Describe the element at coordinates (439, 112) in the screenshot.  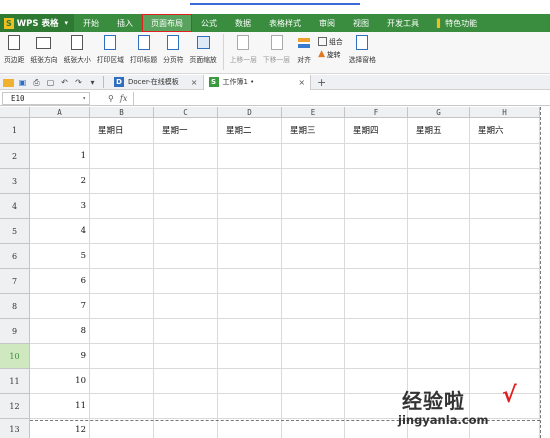
I see `column-header-g: G` at that location.